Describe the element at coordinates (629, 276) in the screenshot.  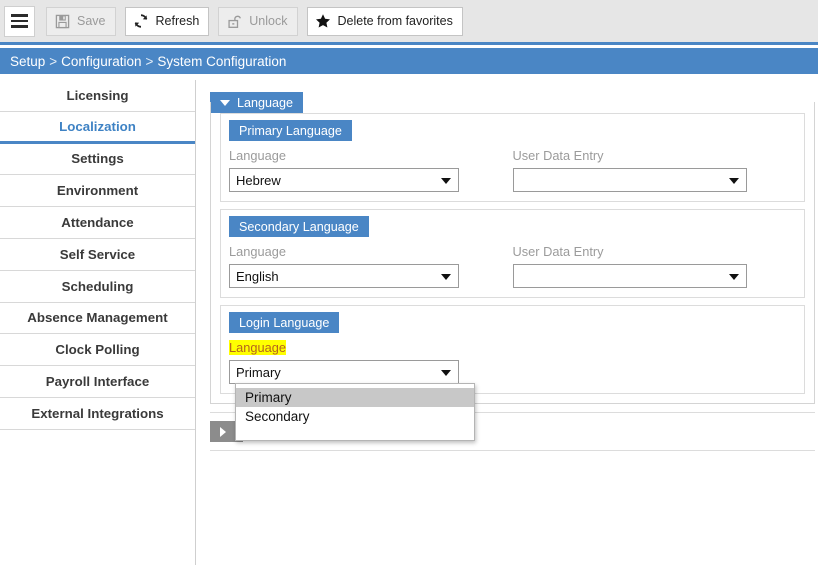
I see `secondary-user-data-entry-select` at that location.